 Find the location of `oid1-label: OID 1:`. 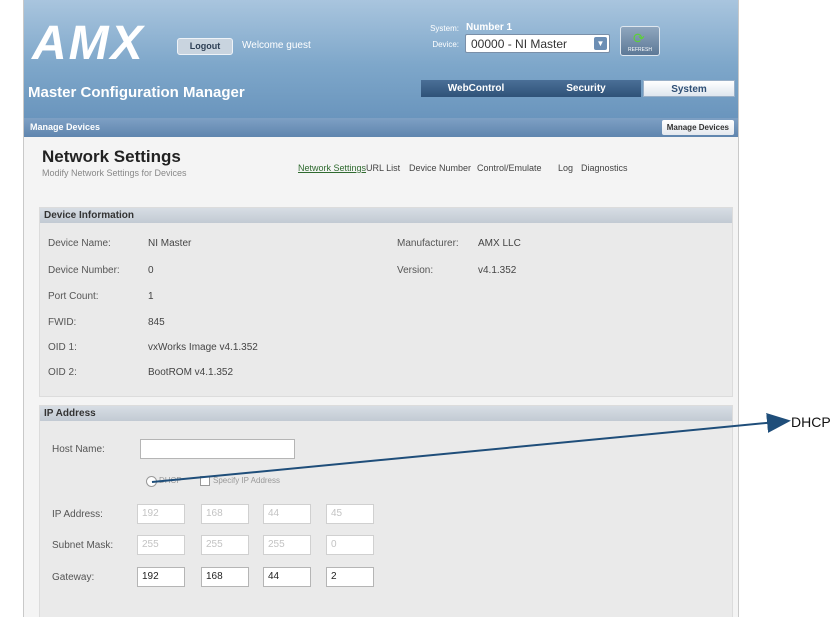

oid1-label: OID 1: is located at coordinates (62, 347).